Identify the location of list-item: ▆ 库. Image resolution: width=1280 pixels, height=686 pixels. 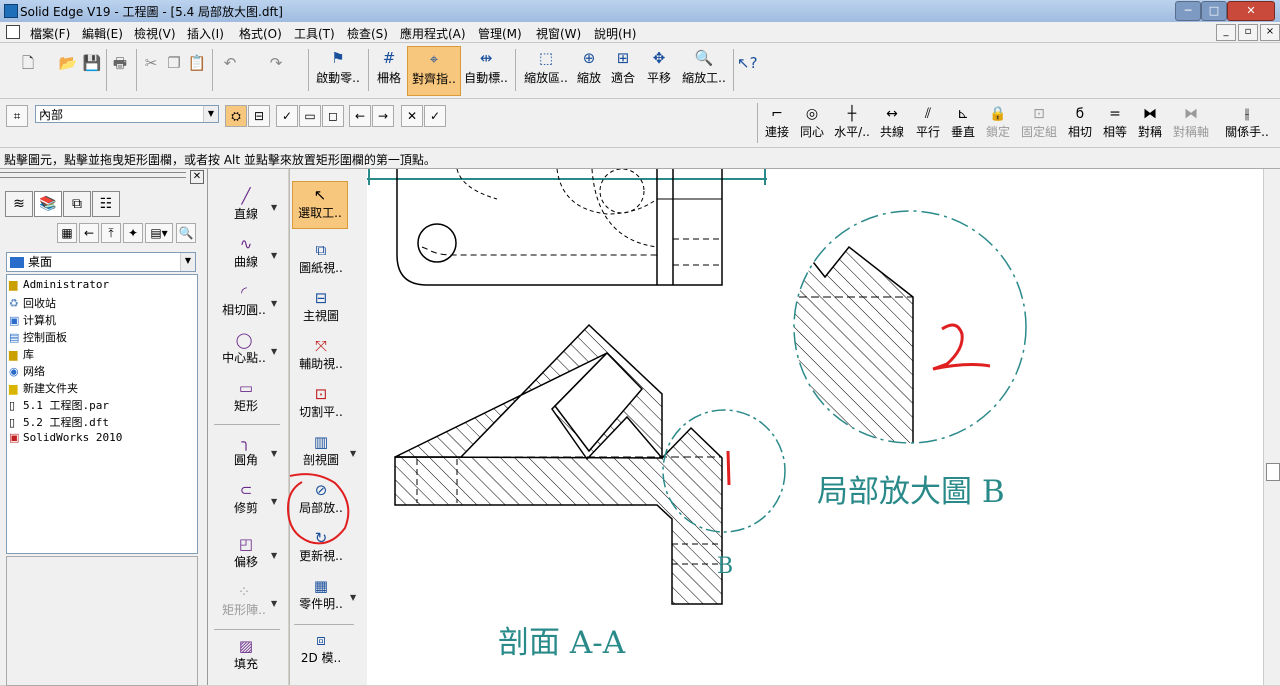
(21, 354).